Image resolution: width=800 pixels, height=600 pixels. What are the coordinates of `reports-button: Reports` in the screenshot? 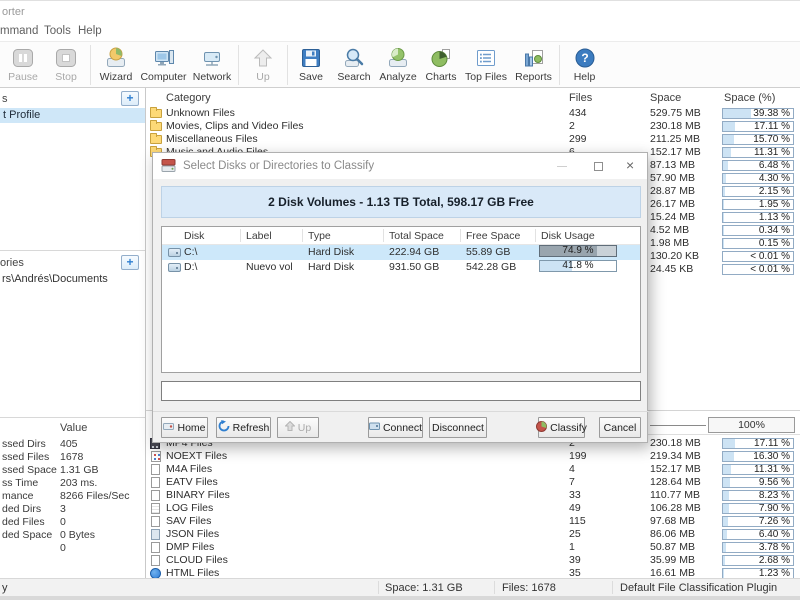 It's located at (533, 65).